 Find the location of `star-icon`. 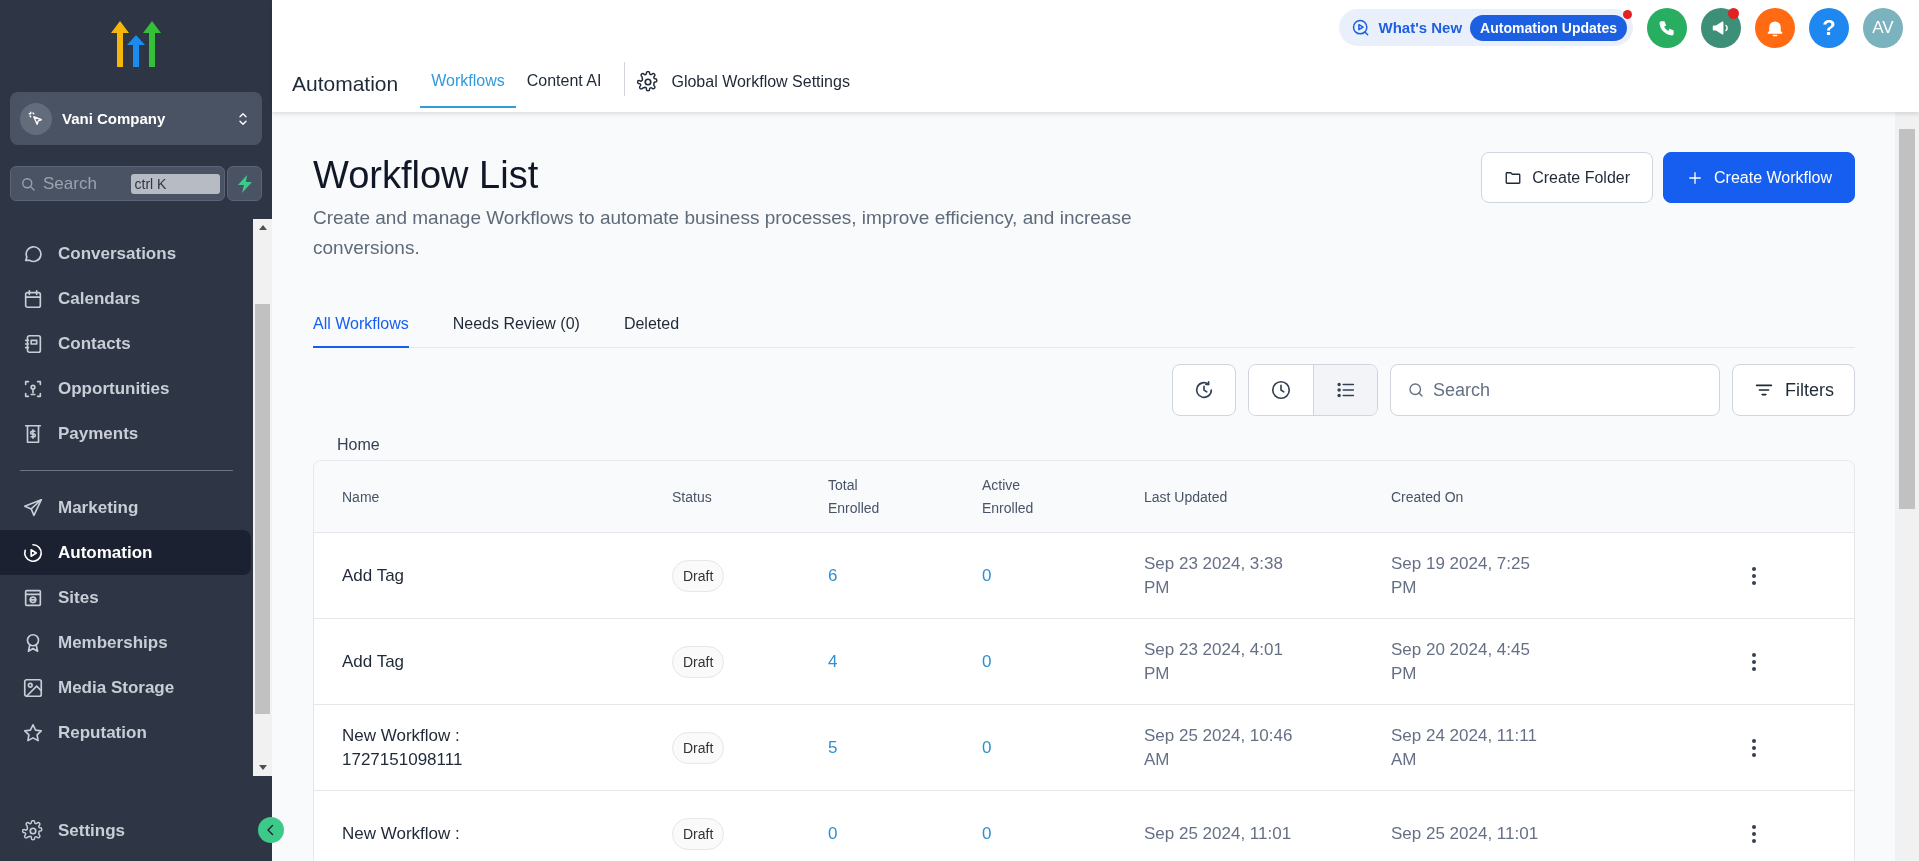

star-icon is located at coordinates (33, 732).